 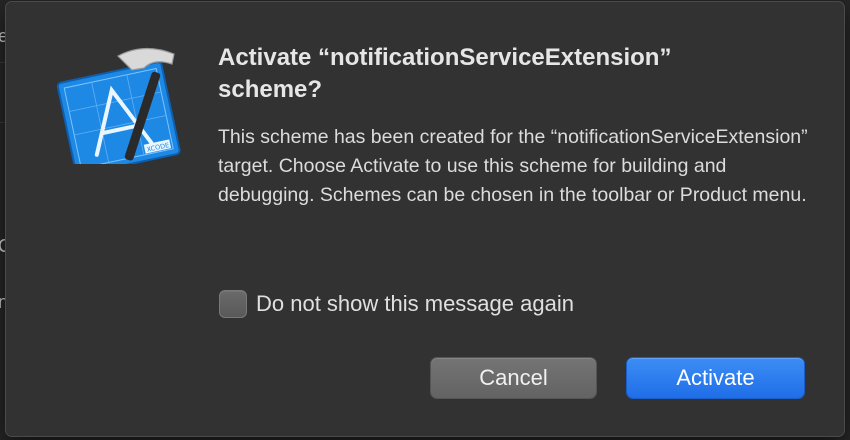 What do you see at coordinates (233, 304) in the screenshot?
I see `suppress-message-checkbox` at bounding box center [233, 304].